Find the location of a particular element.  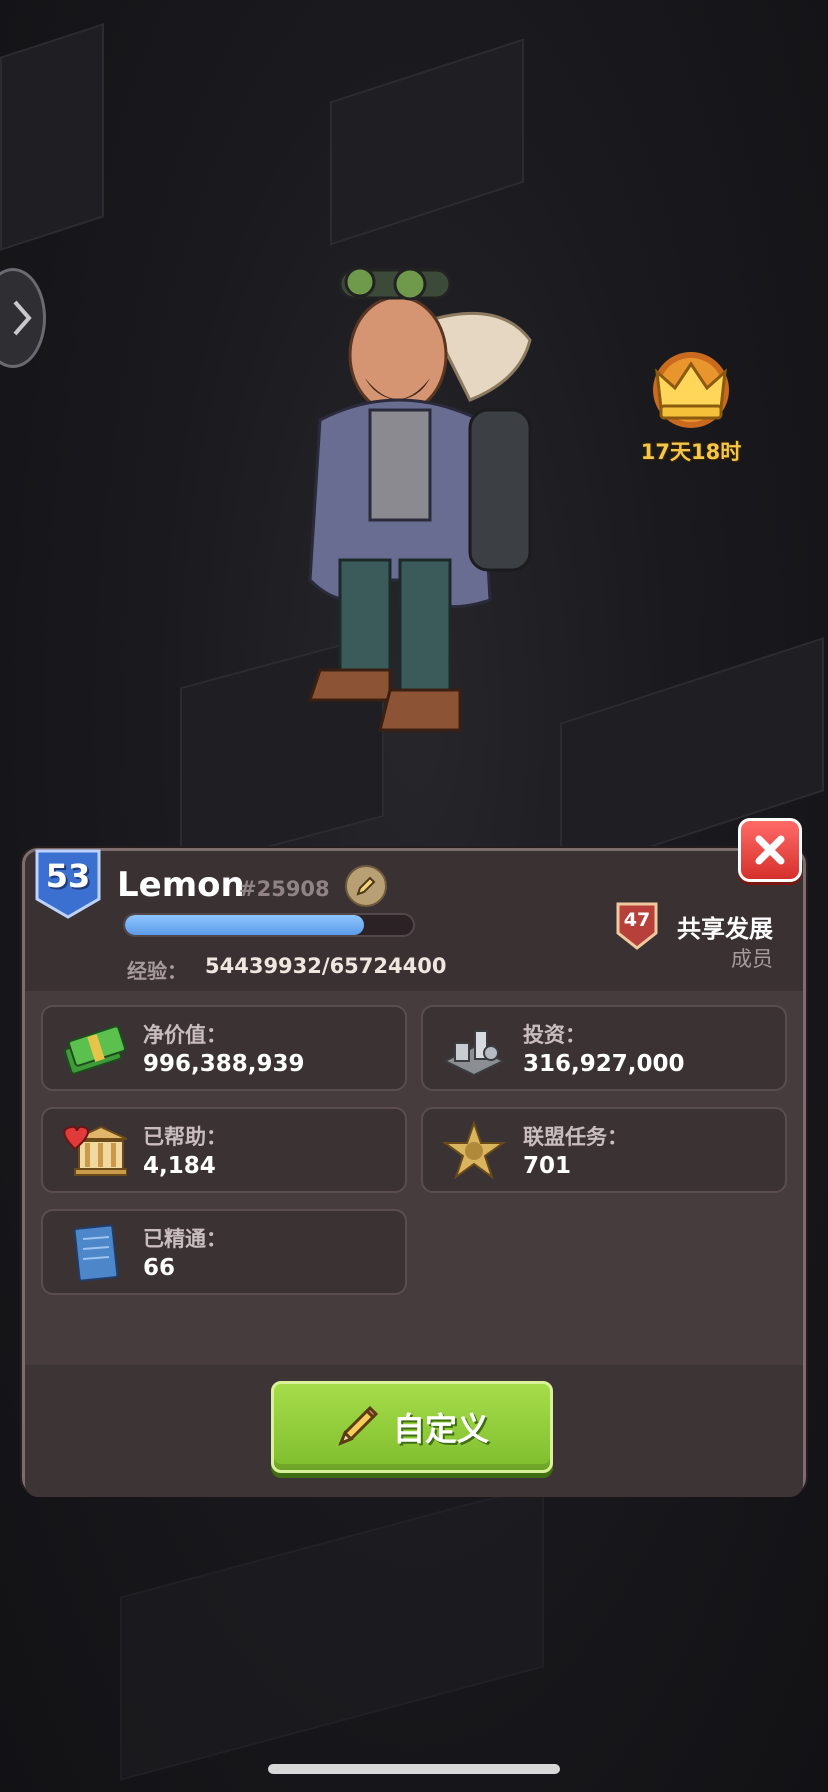

level-badge: 53 is located at coordinates (68, 883).